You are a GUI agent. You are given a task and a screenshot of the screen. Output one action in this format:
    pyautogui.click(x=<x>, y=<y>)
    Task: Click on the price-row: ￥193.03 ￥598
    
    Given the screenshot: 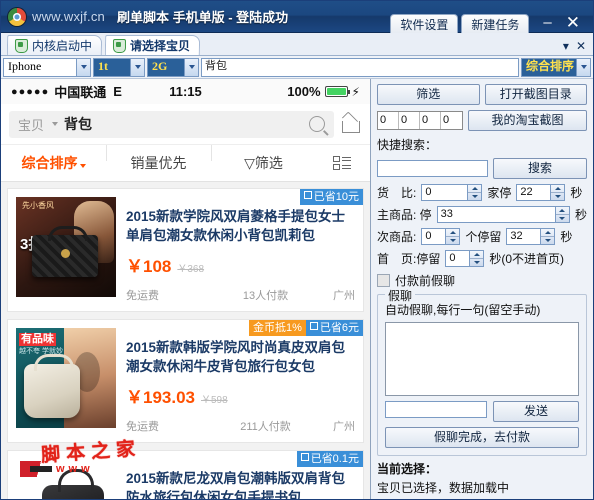 What is the action you would take?
    pyautogui.click(x=240, y=395)
    